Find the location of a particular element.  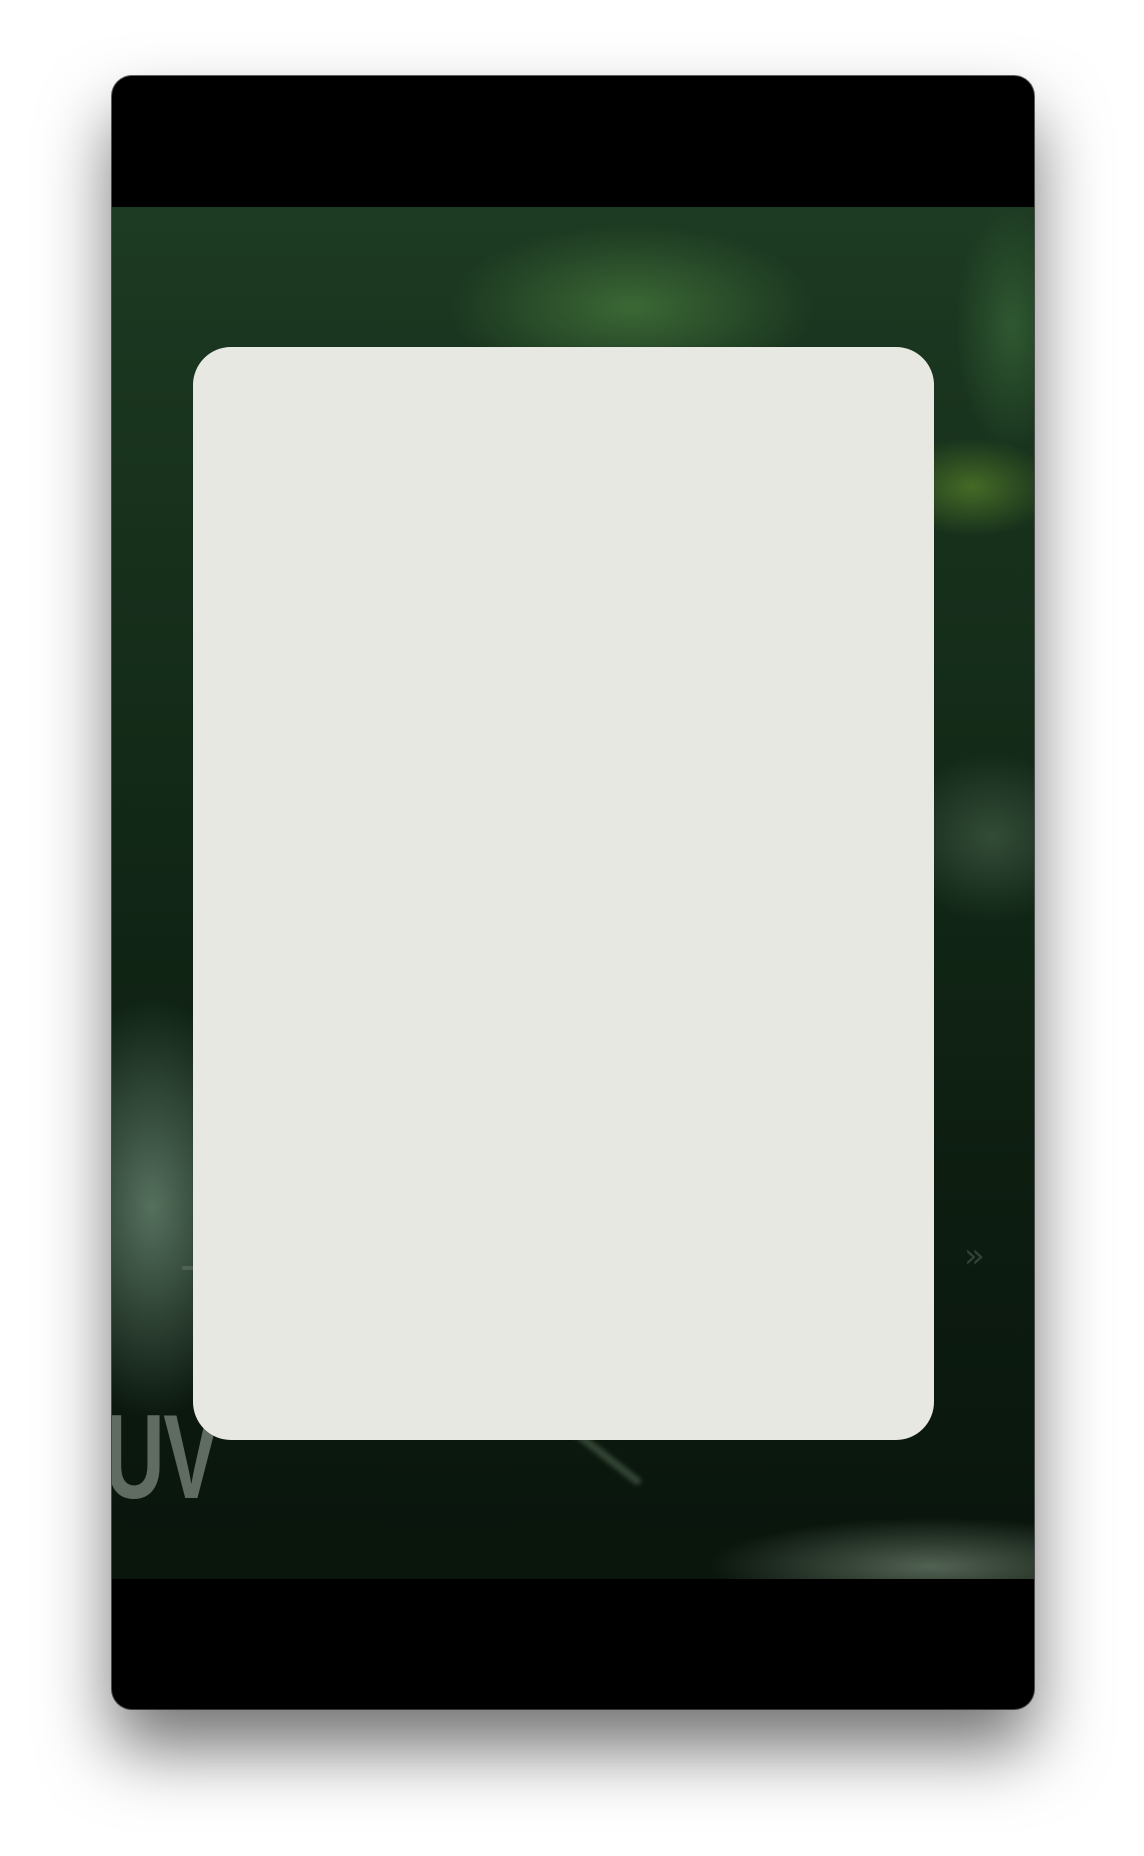

more-icon: » is located at coordinates (974, 1256).